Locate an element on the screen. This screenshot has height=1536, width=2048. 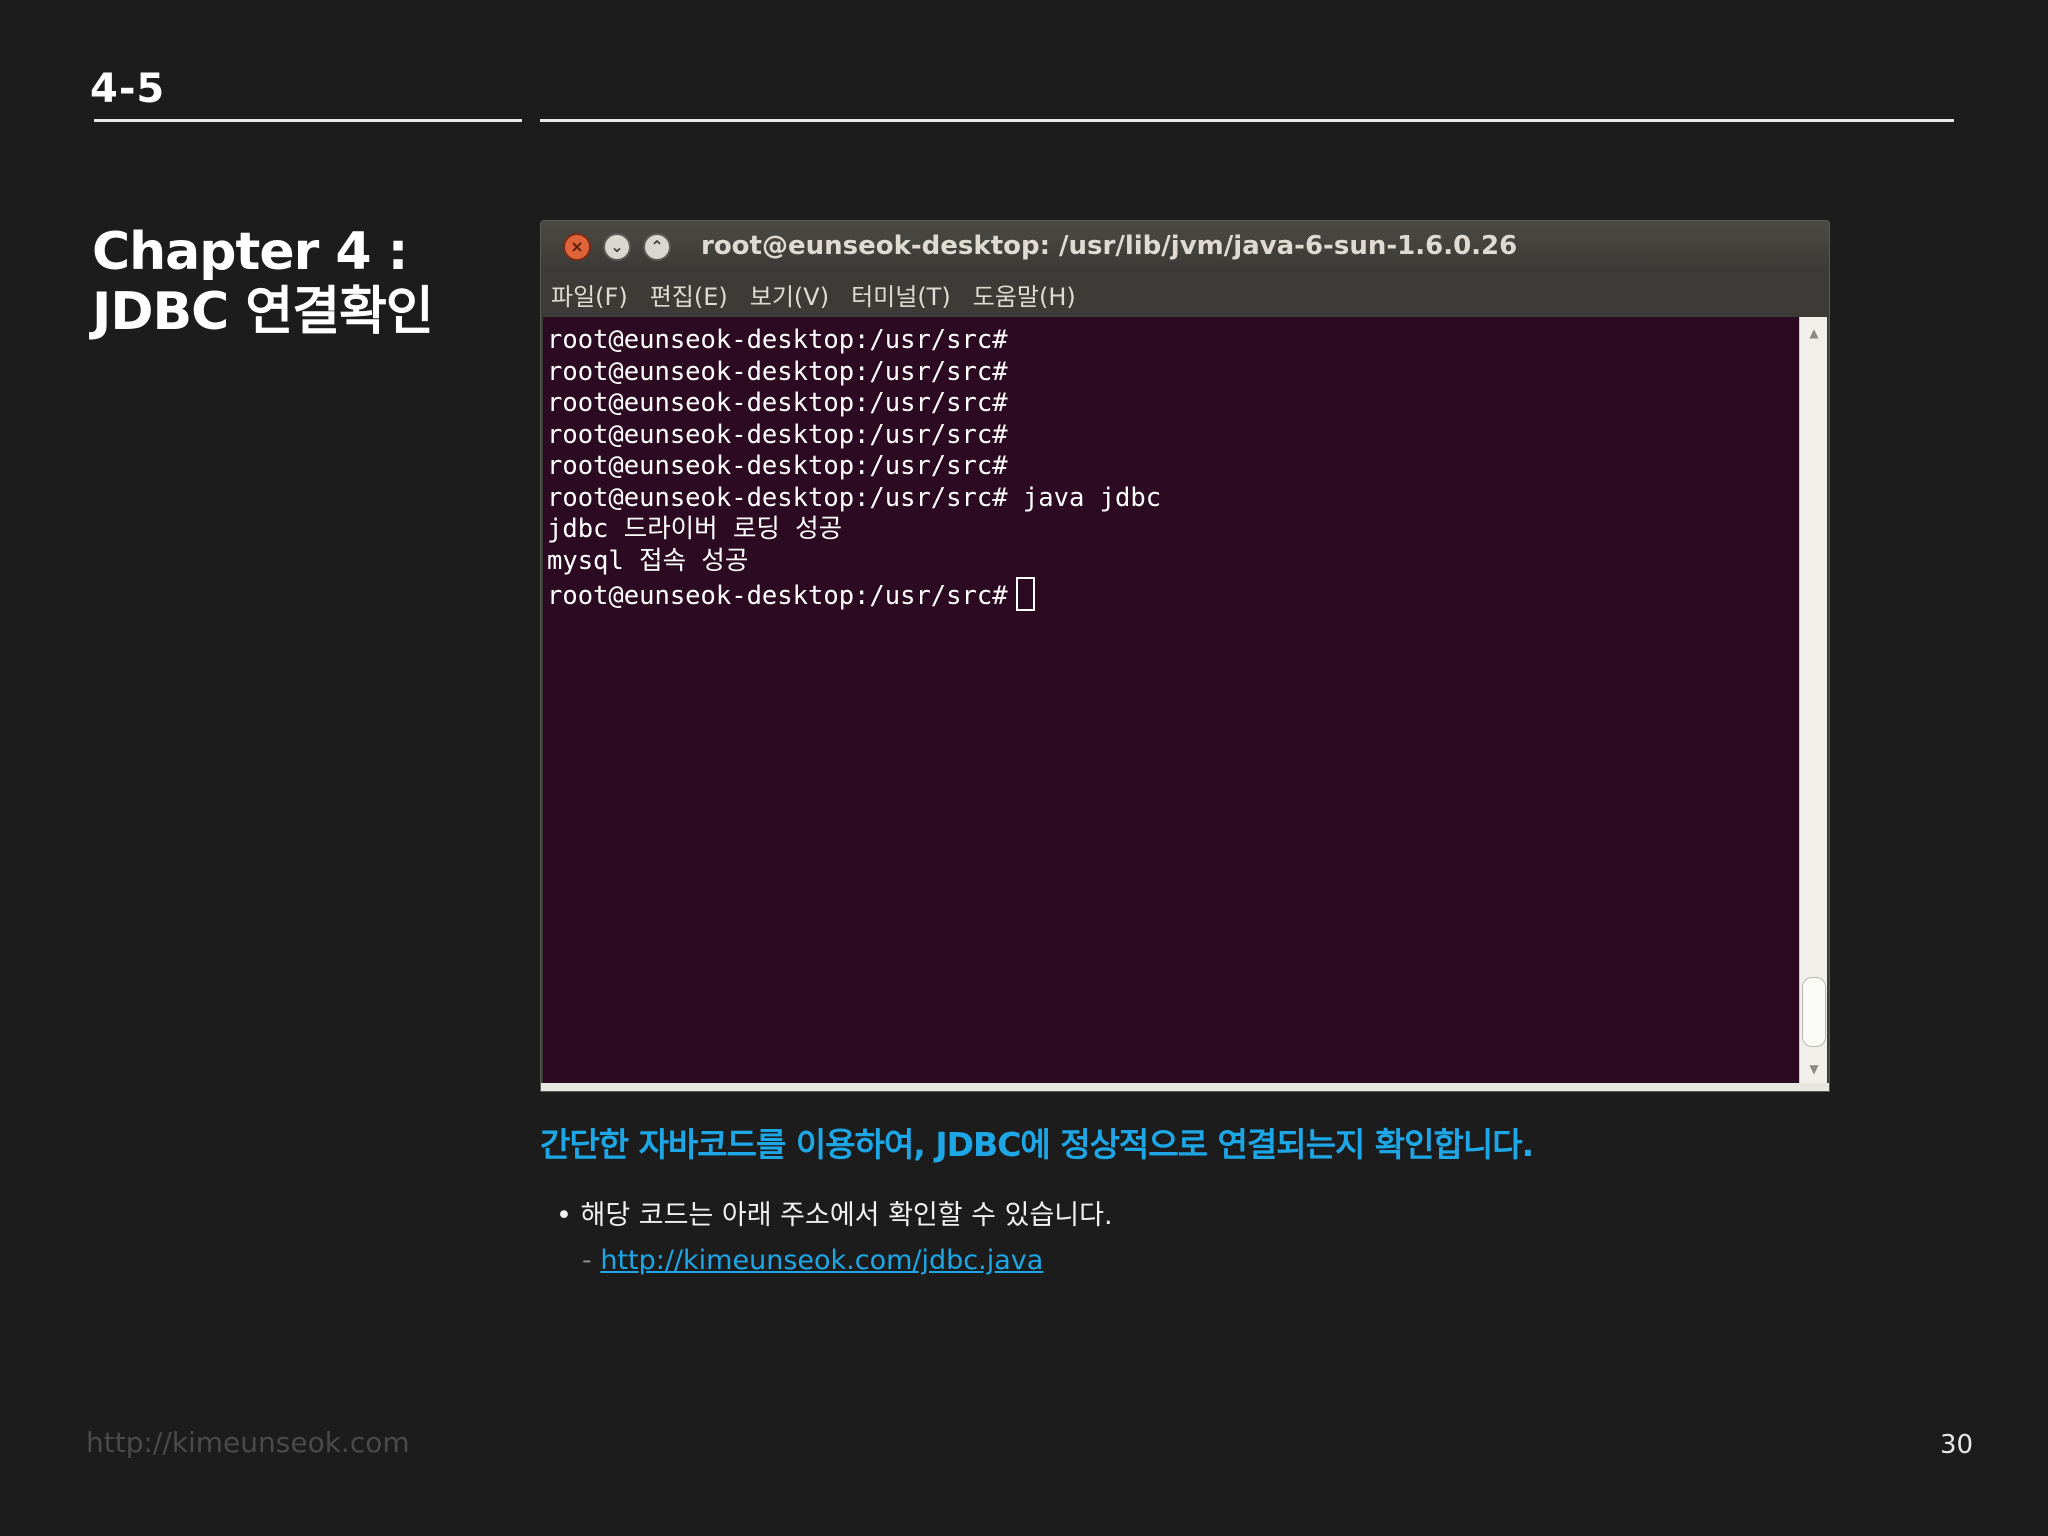
terminal-scrollbar: ▲ ▼ is located at coordinates (1813, 700).